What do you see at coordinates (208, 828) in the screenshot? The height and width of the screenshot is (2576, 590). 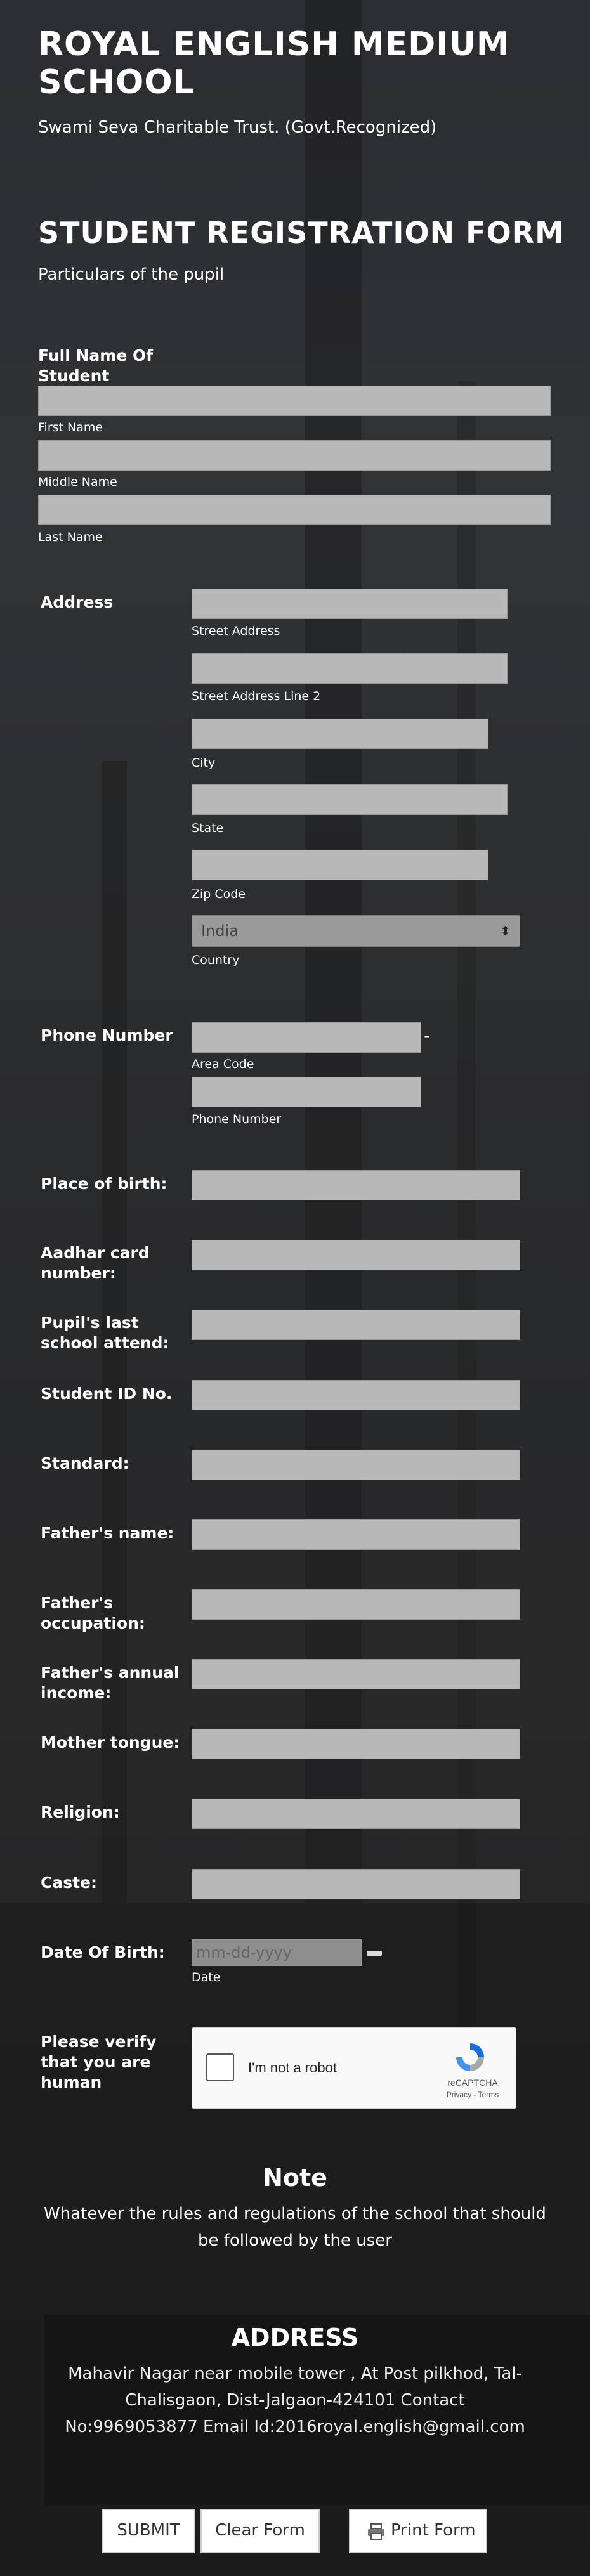 I see `state-sublabel: State` at bounding box center [208, 828].